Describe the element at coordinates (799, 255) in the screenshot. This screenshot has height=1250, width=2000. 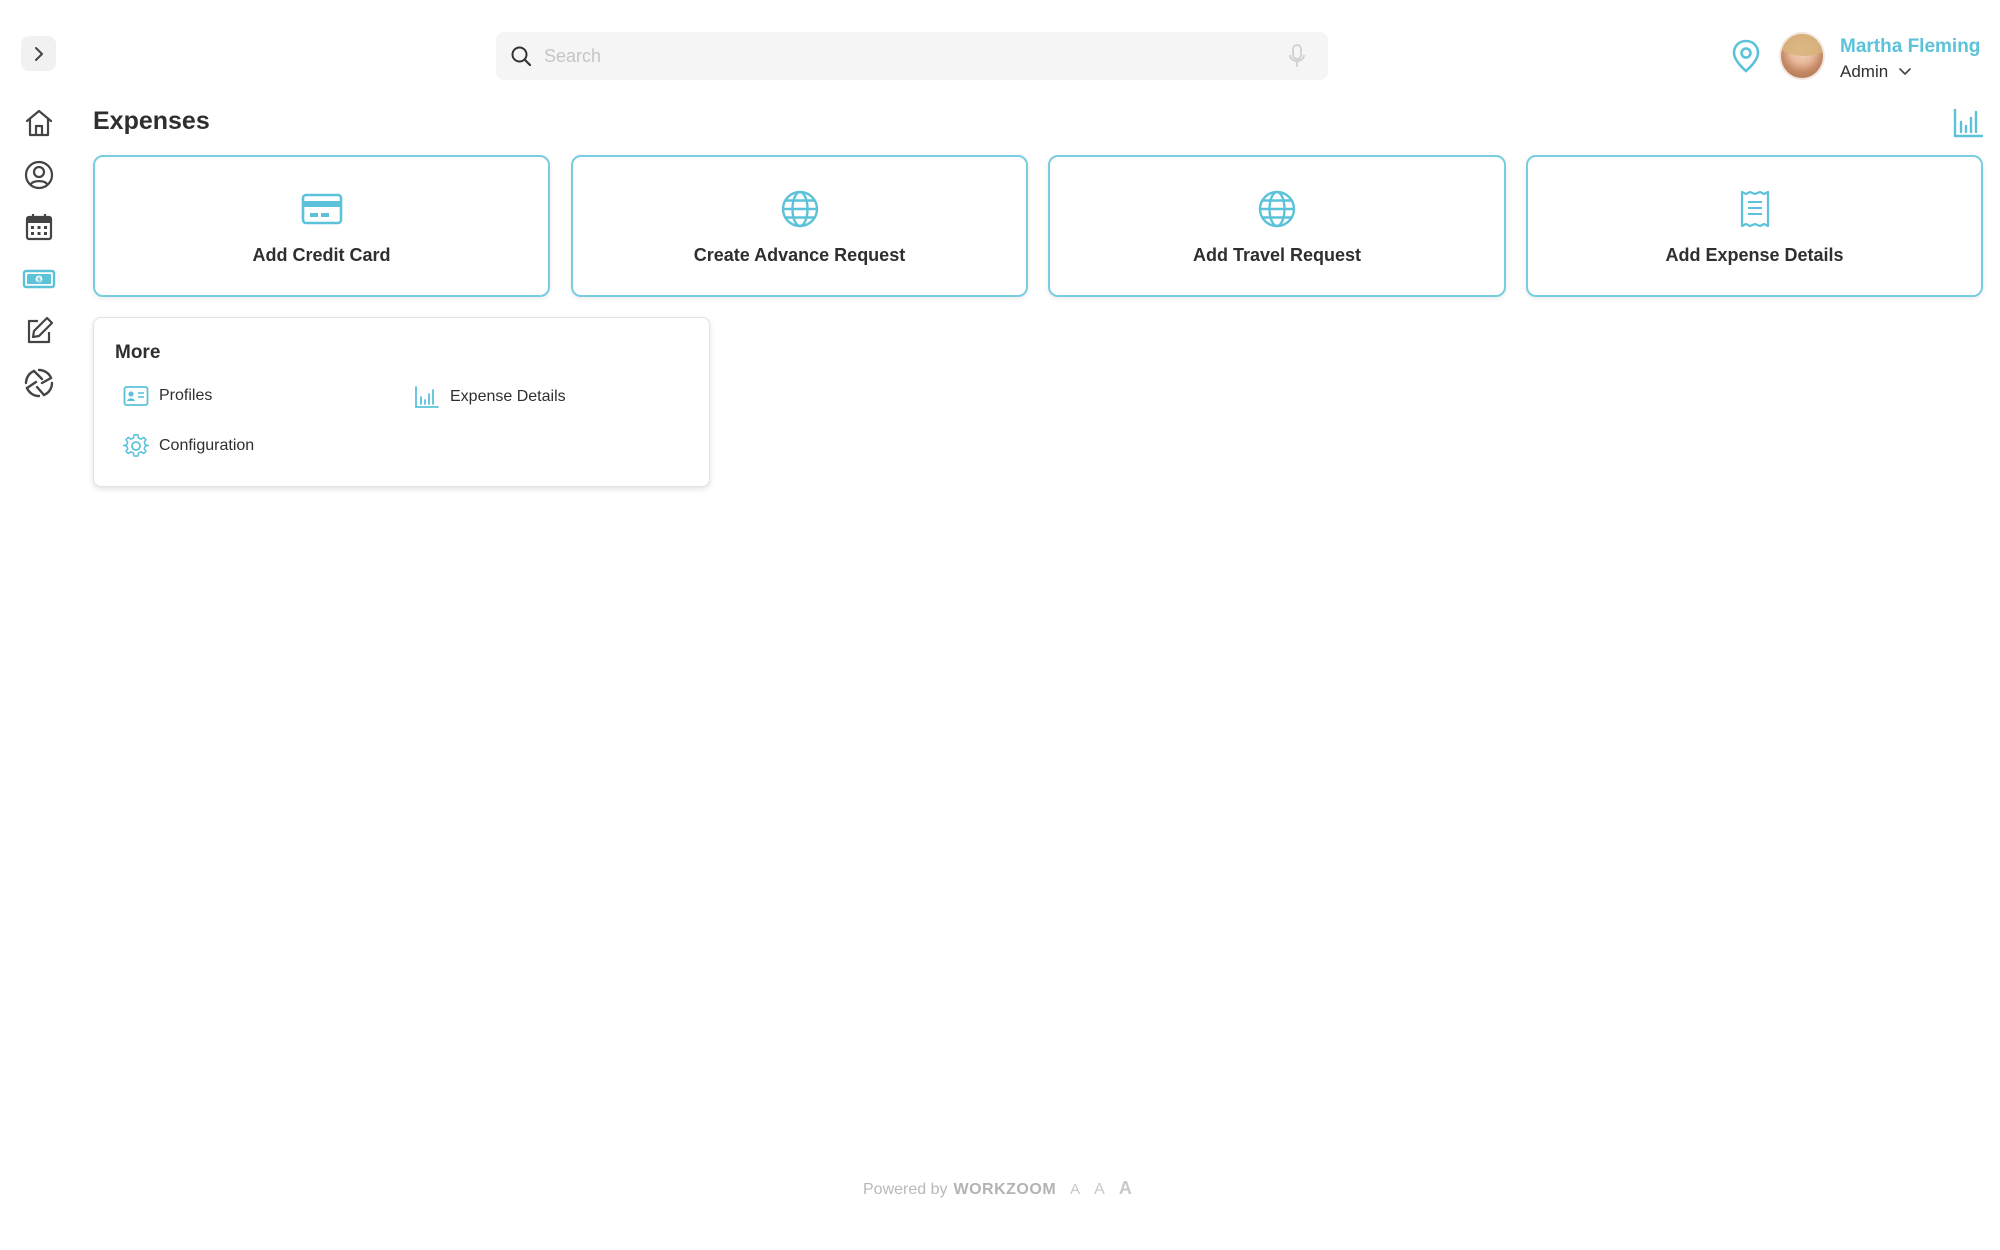
I see `card-label: Create Advance Request` at that location.